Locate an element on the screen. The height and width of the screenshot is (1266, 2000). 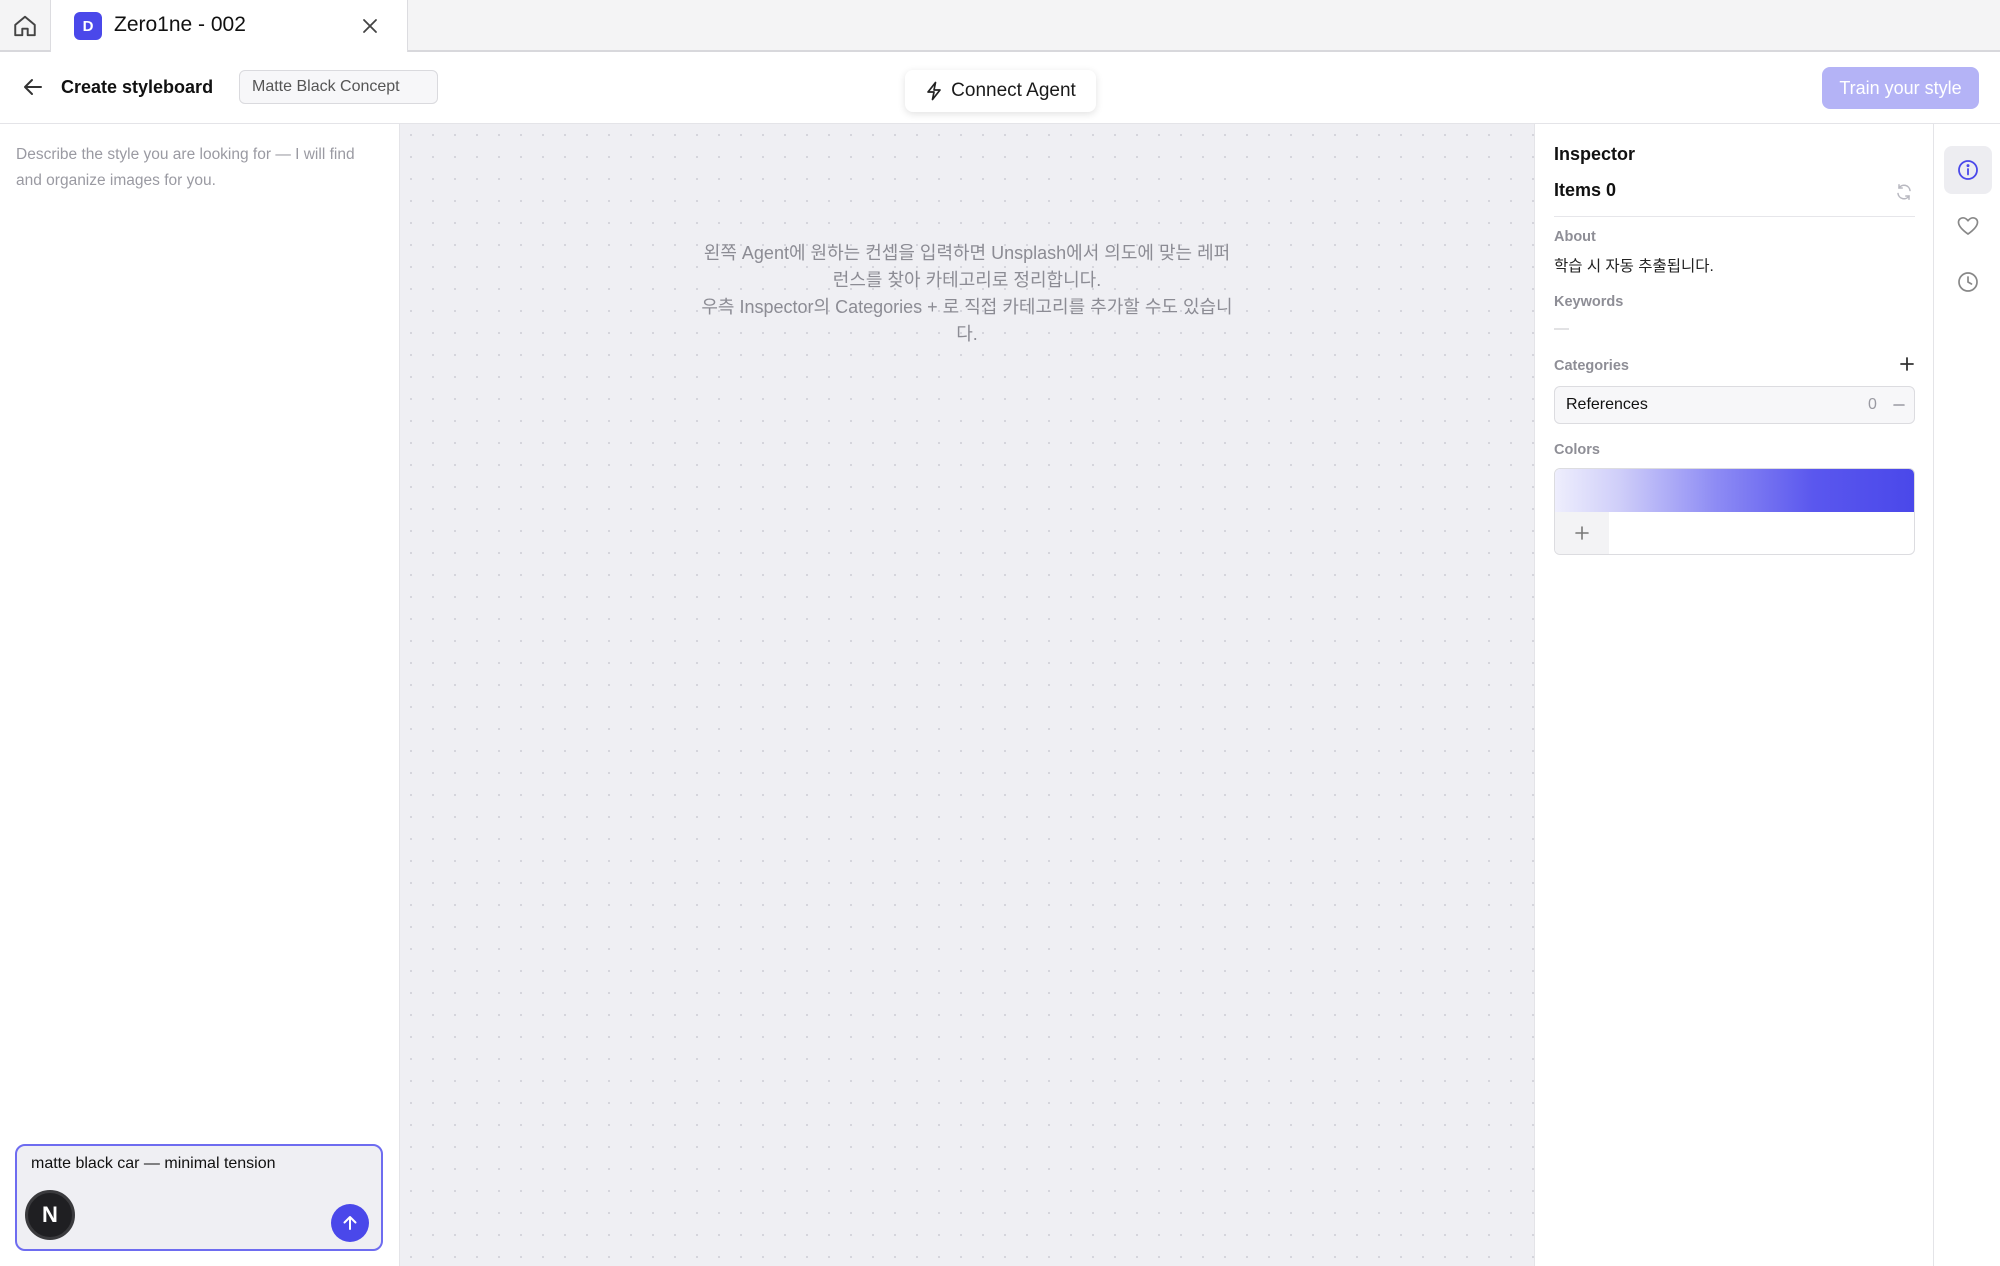
about-text: 학습 시 자동 추출됩니다. is located at coordinates (1634, 266).